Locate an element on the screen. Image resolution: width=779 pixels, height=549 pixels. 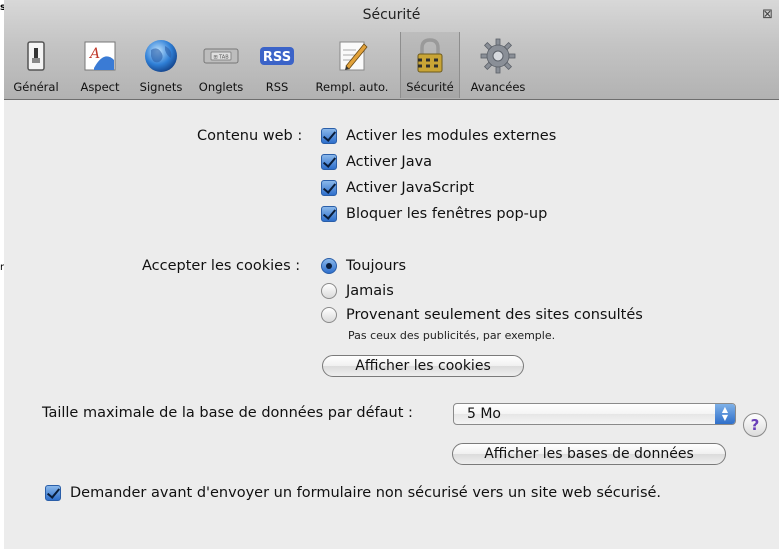
general-switch-icon is located at coordinates (36, 56).